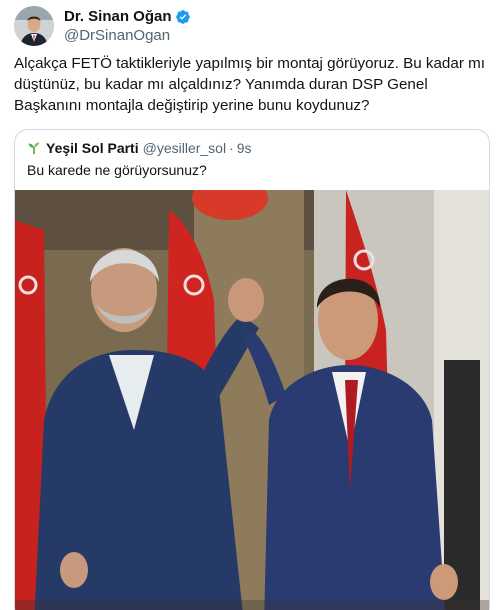 The height and width of the screenshot is (610, 500). I want to click on quoted-display-name: Yeşil Sol Parti, so click(92, 148).